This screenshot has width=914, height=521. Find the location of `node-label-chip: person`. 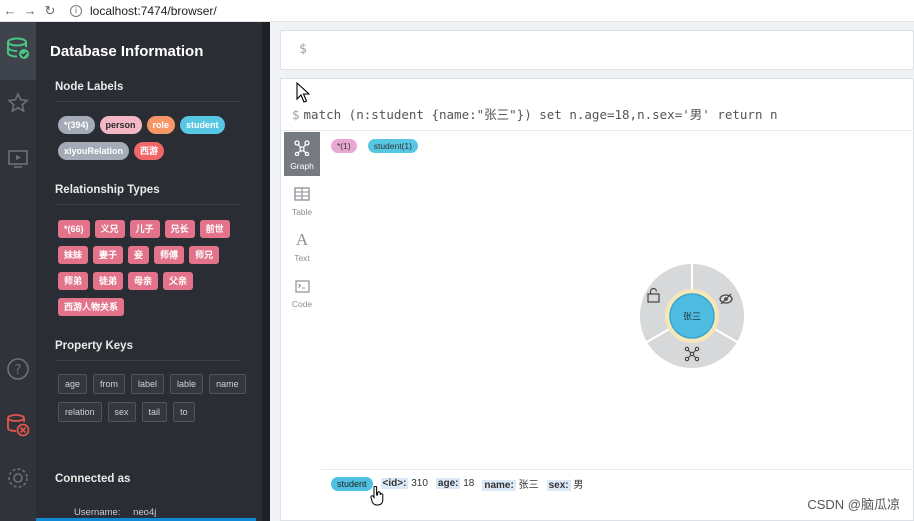

node-label-chip: person is located at coordinates (120, 125).